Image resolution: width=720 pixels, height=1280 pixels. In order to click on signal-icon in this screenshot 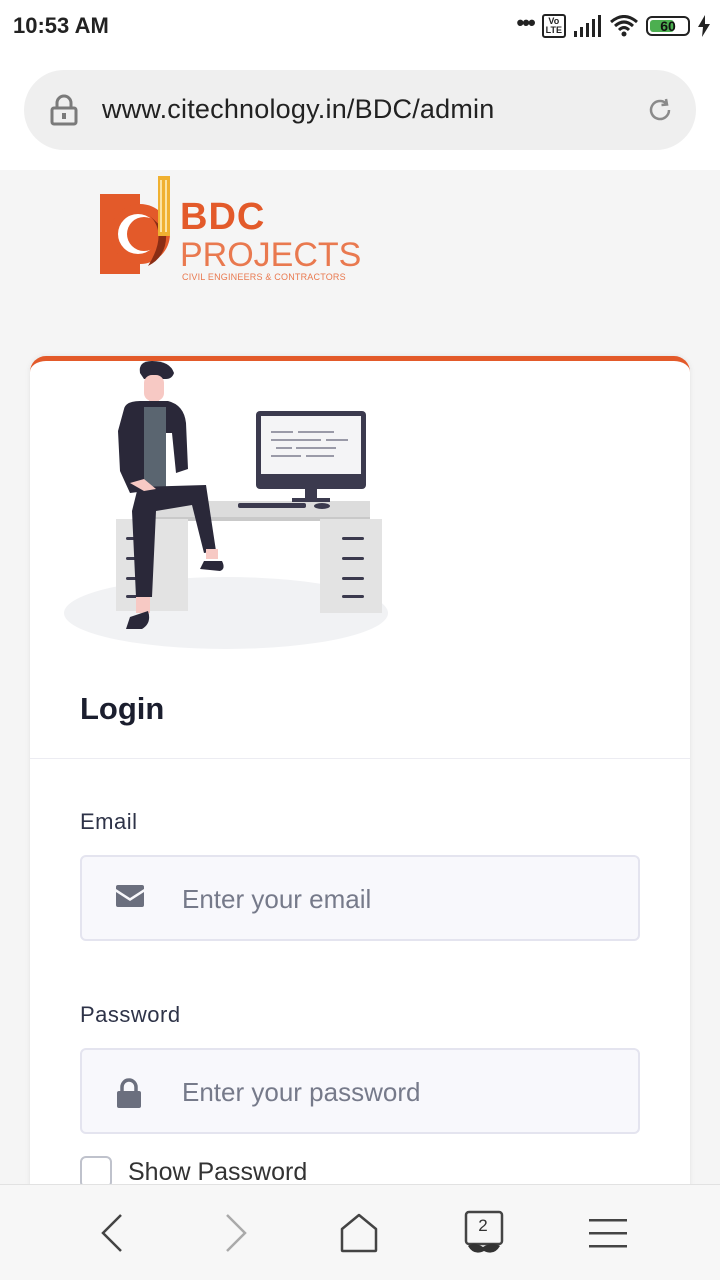, I will do `click(587, 26)`.